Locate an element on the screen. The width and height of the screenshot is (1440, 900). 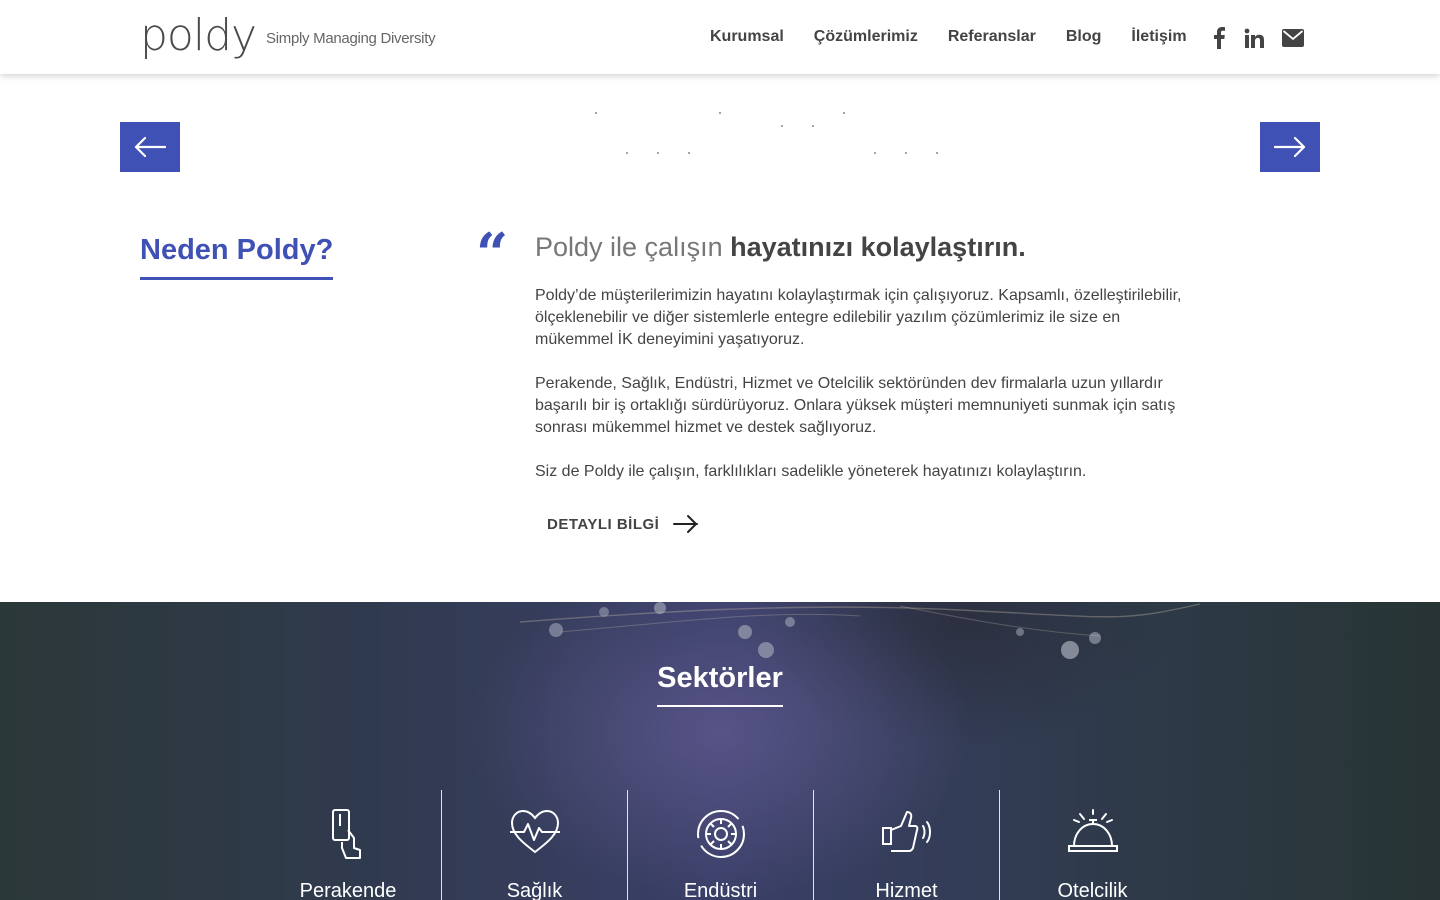
sector-item-hizmet: Hizmet is located at coordinates (906, 845).